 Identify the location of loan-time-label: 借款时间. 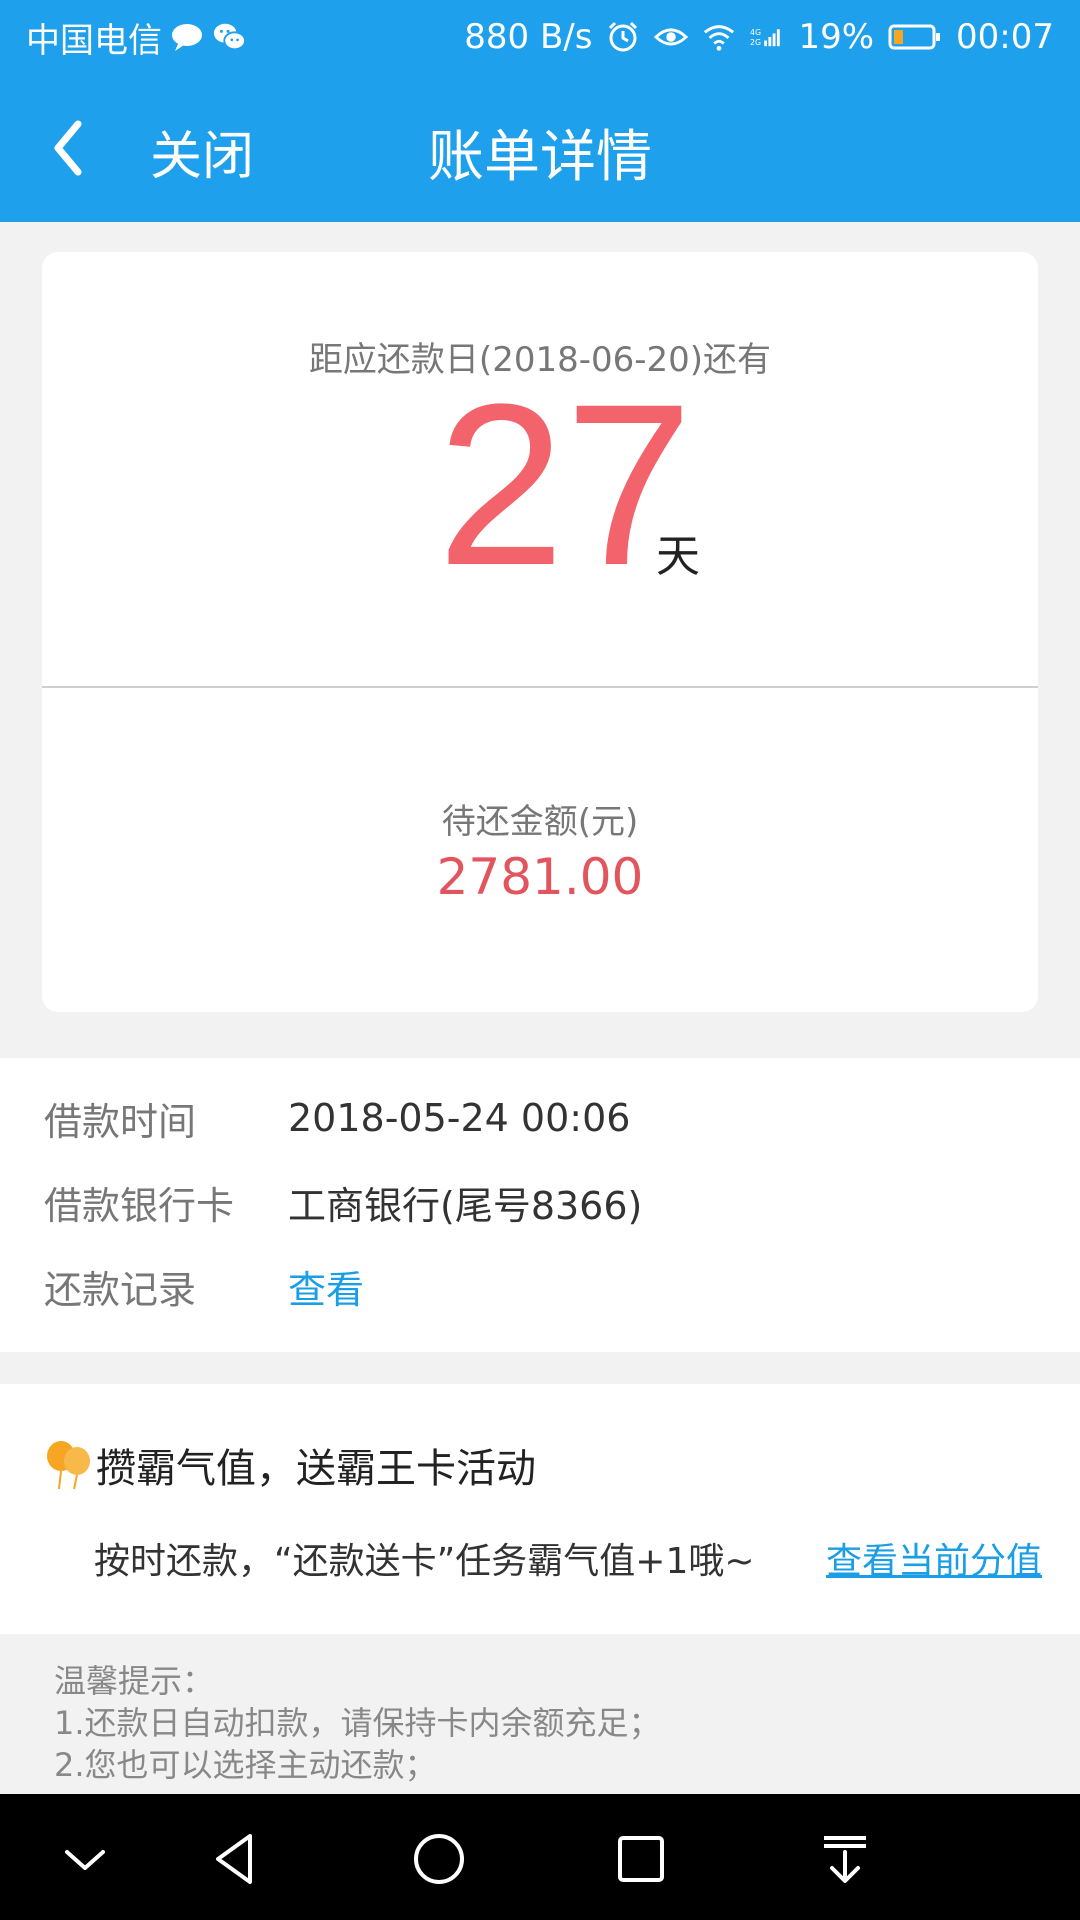
(120, 1121).